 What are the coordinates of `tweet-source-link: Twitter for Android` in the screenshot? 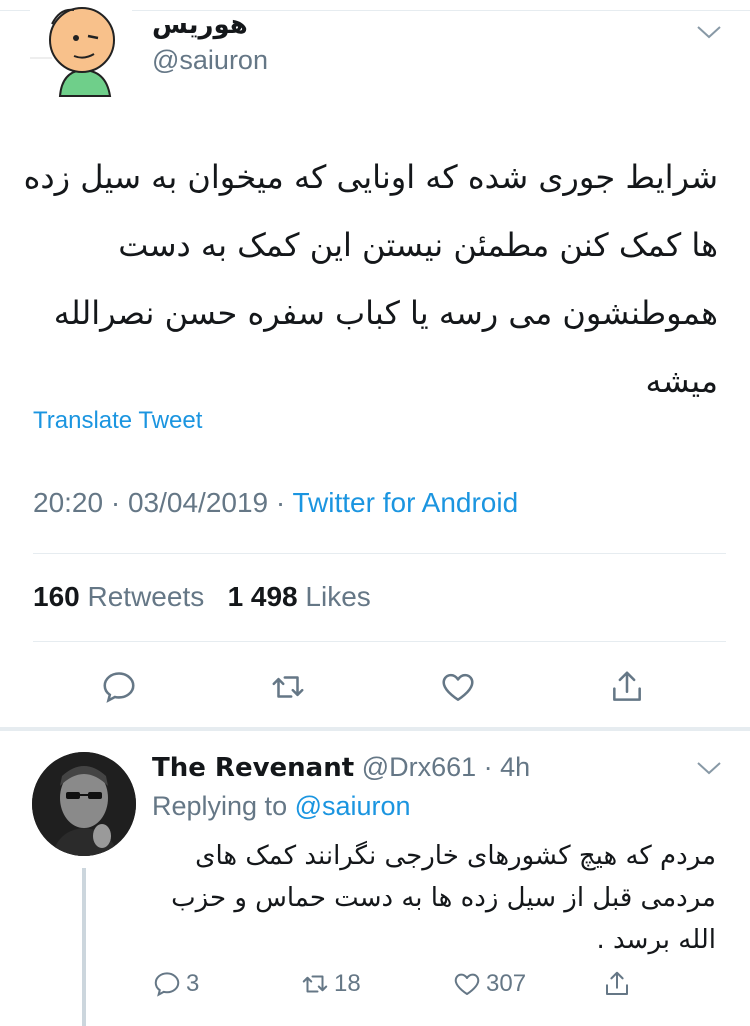 It's located at (406, 502).